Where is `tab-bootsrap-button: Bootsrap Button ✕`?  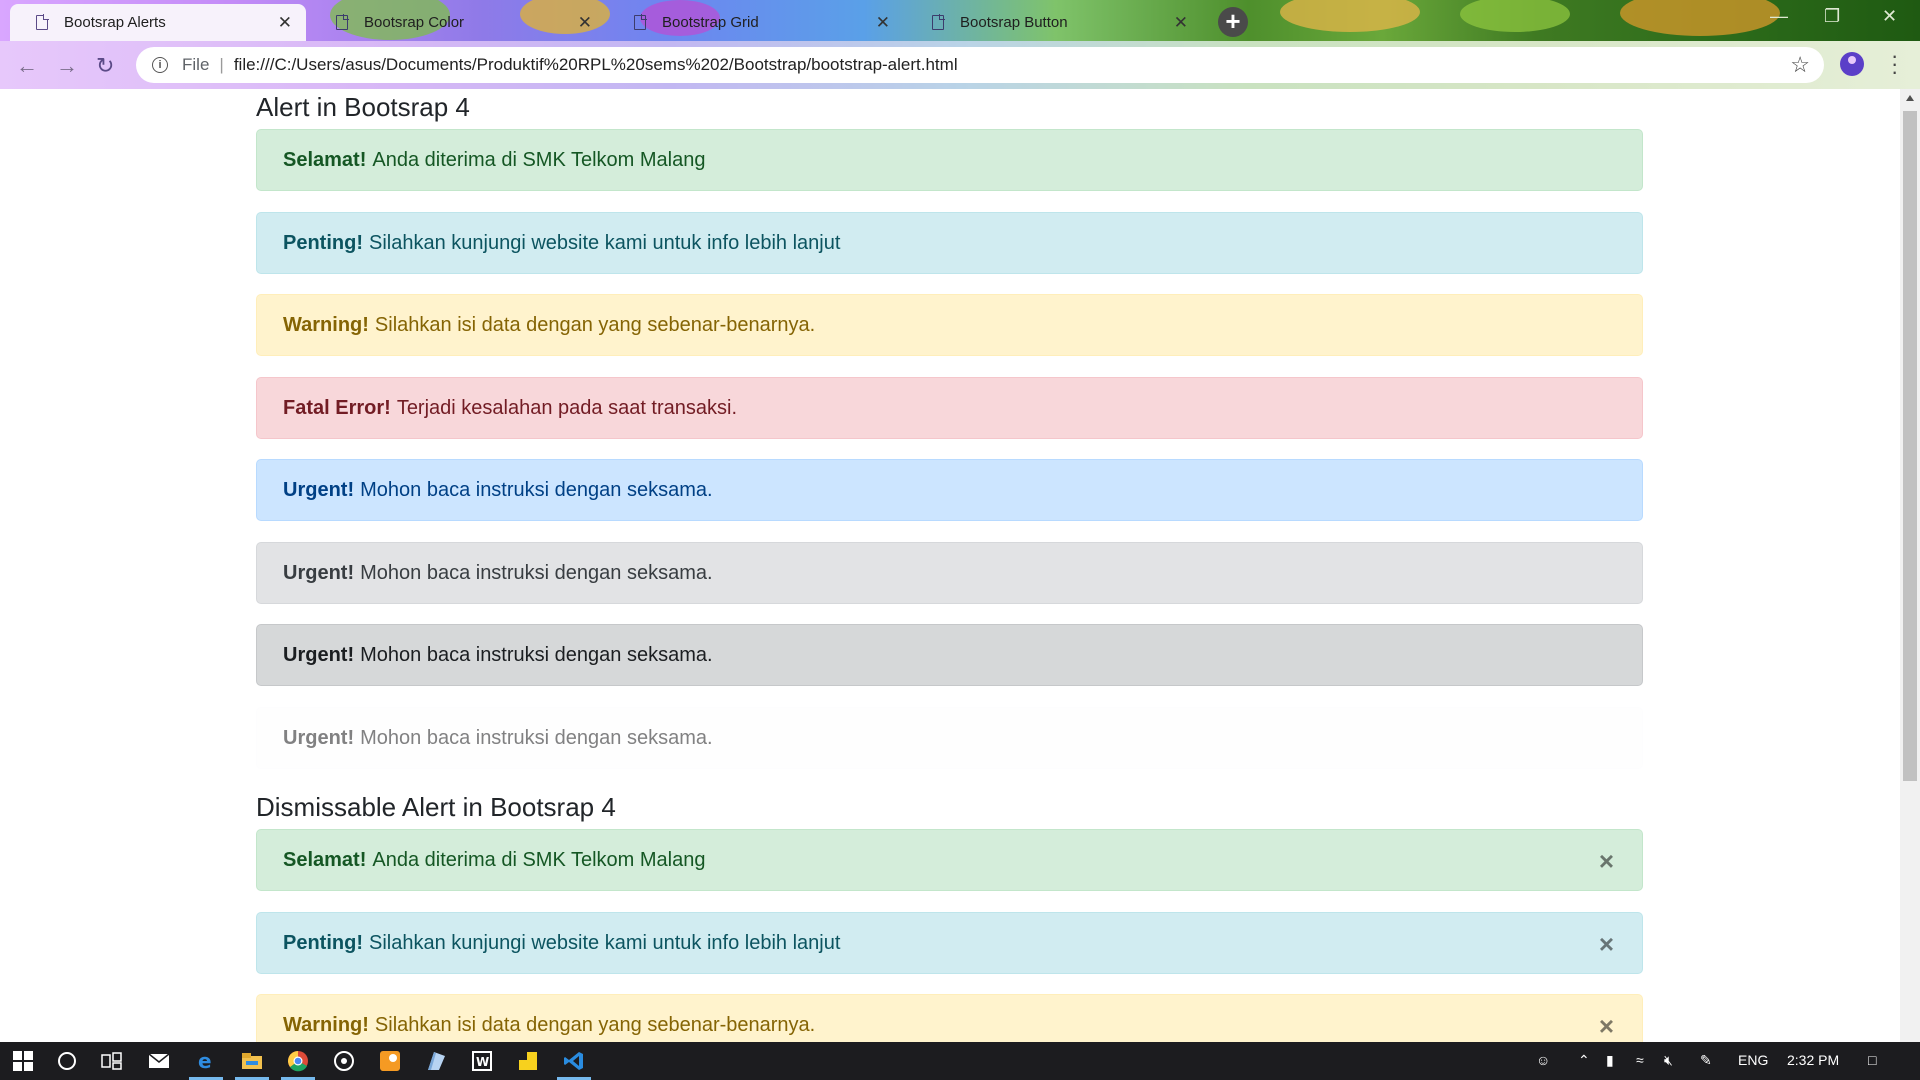
tab-bootsrap-button: Bootsrap Button ✕ is located at coordinates (1054, 22).